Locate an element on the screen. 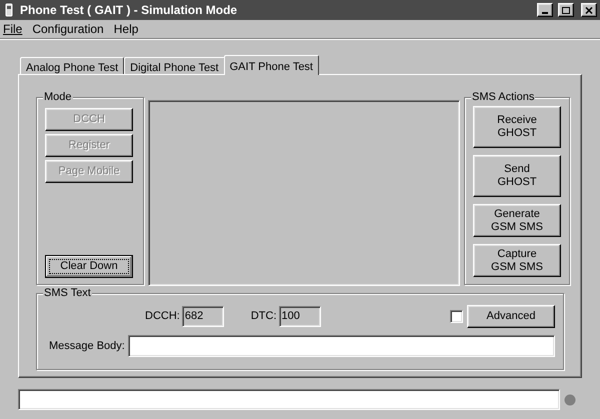  minimize-button is located at coordinates (545, 10).